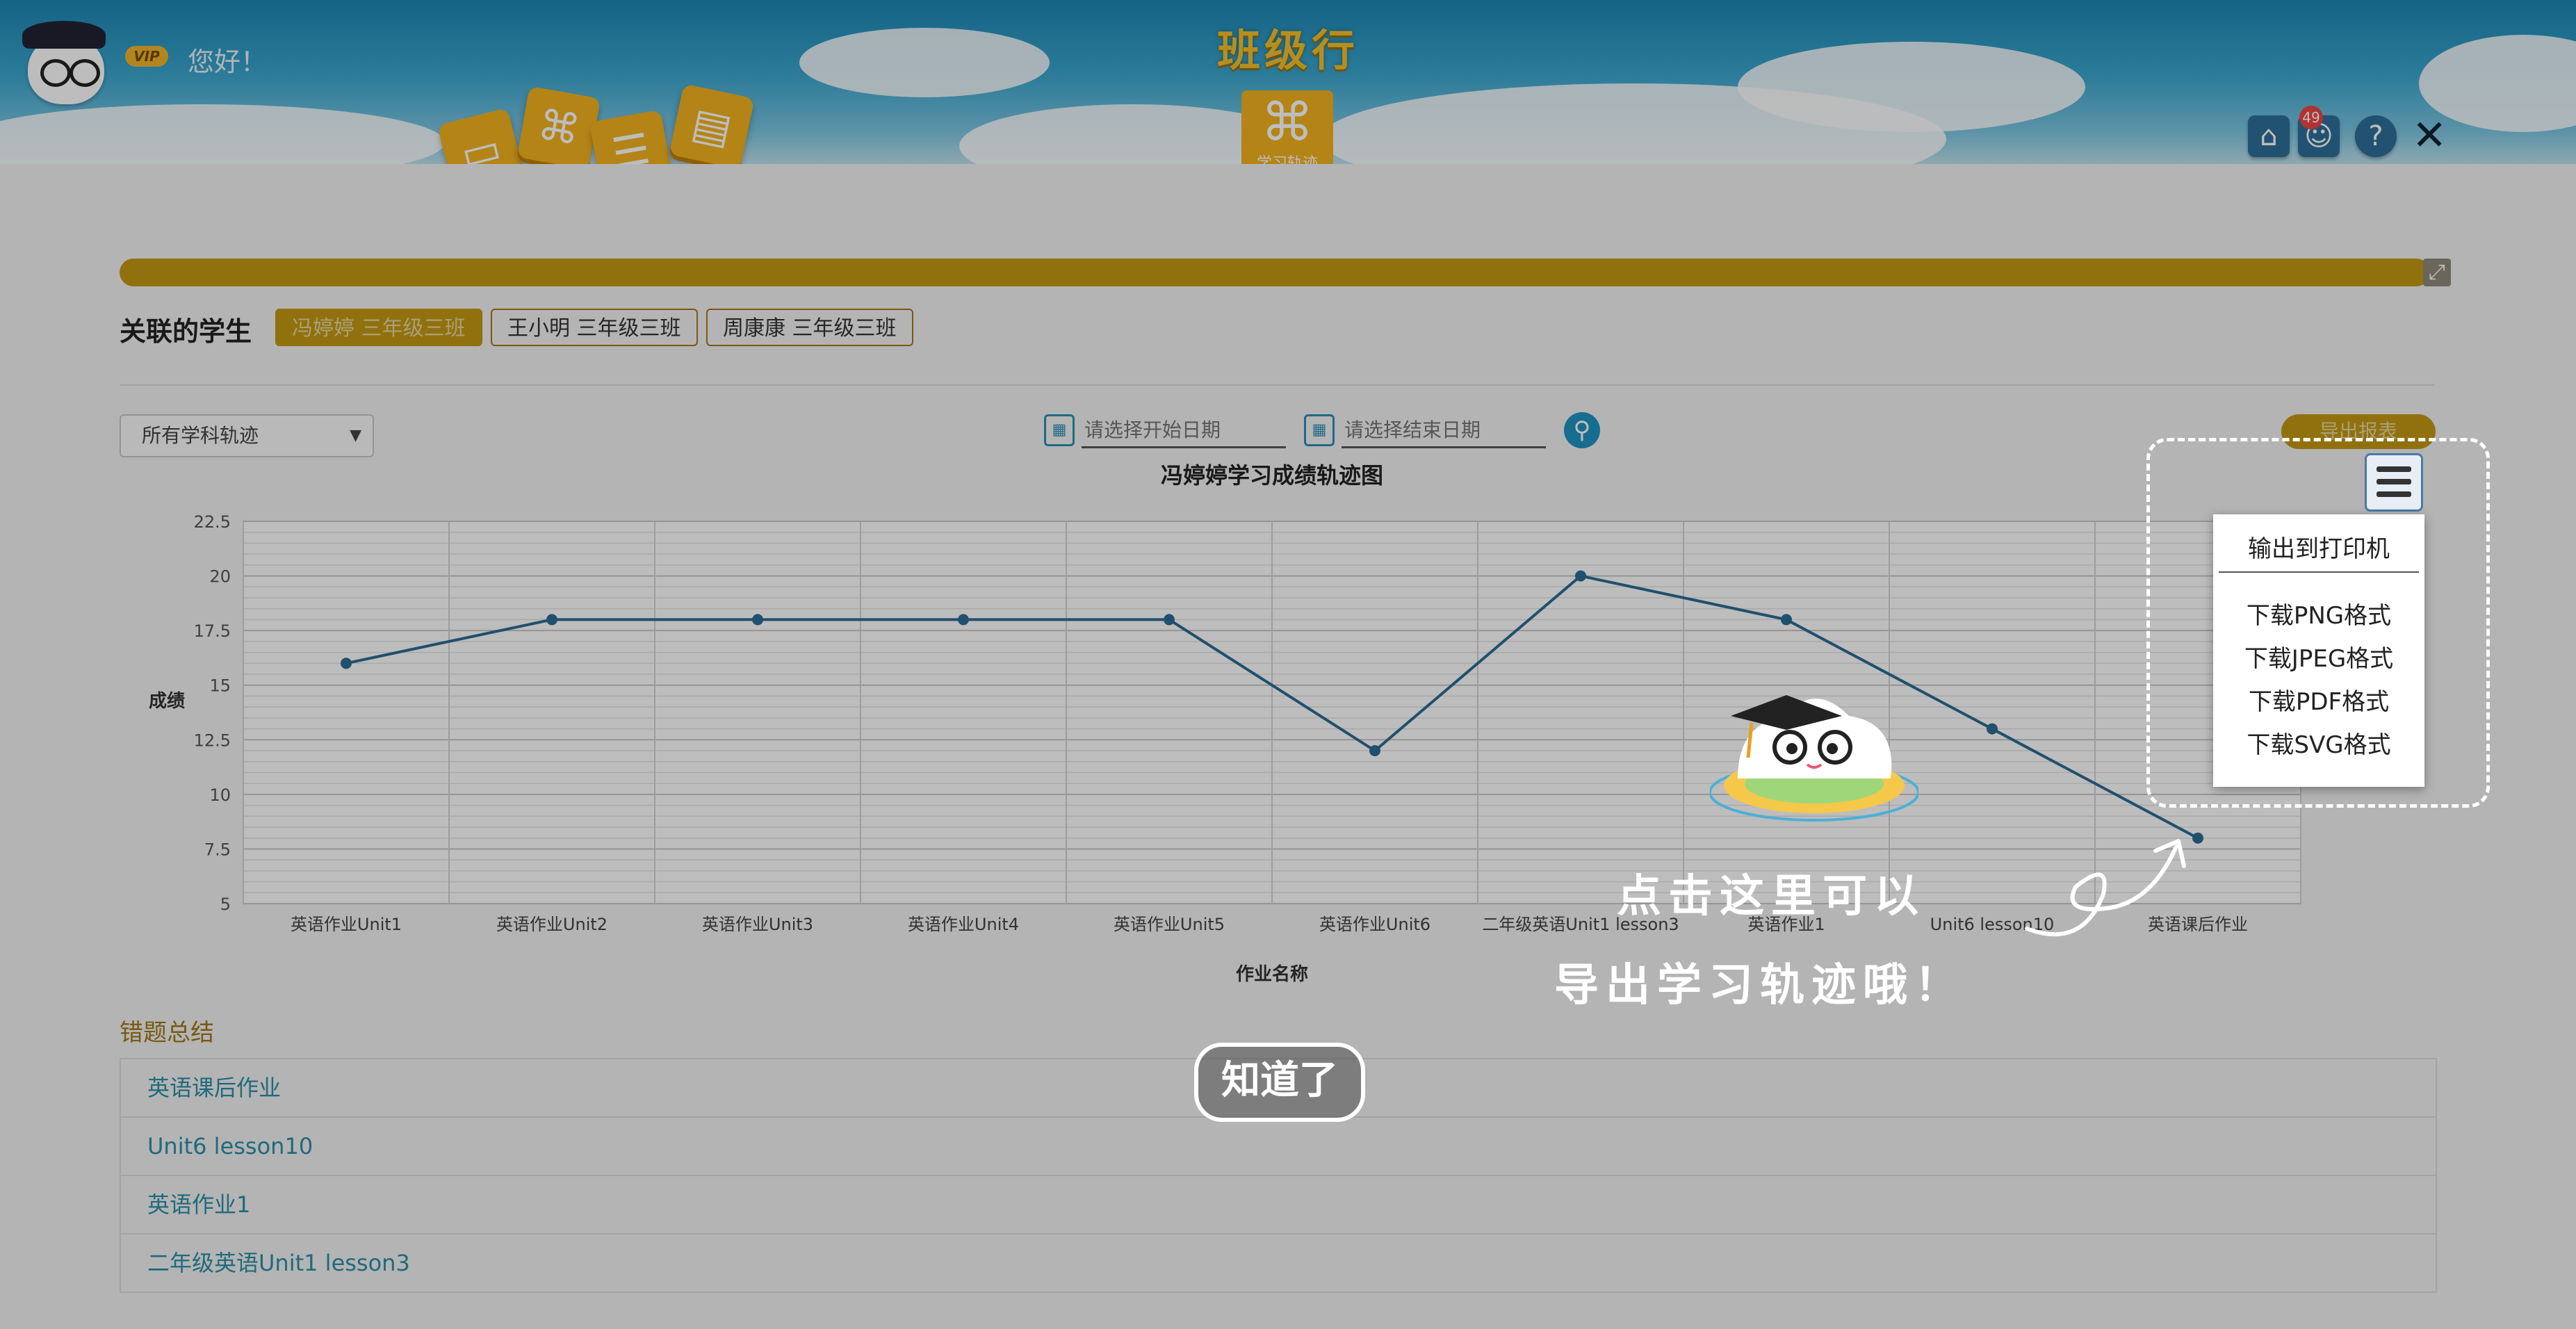  Describe the element at coordinates (1771, 896) in the screenshot. I see `guide-text-line1: 点击这里可以` at that location.